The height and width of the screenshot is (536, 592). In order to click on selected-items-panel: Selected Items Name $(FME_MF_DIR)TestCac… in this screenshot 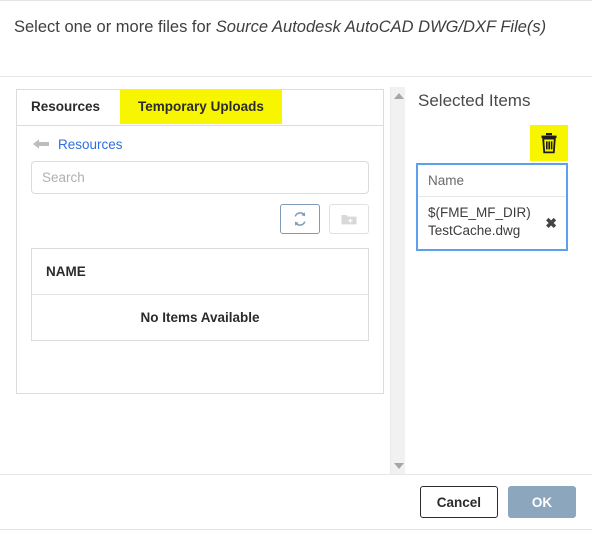, I will do `click(497, 170)`.